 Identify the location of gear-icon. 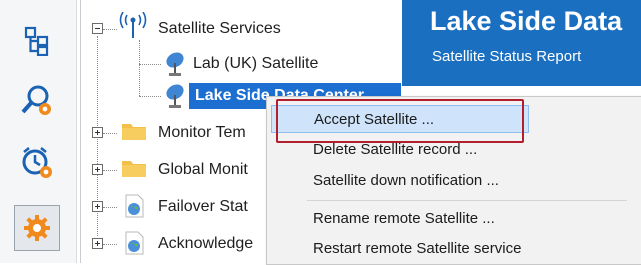
(37, 228).